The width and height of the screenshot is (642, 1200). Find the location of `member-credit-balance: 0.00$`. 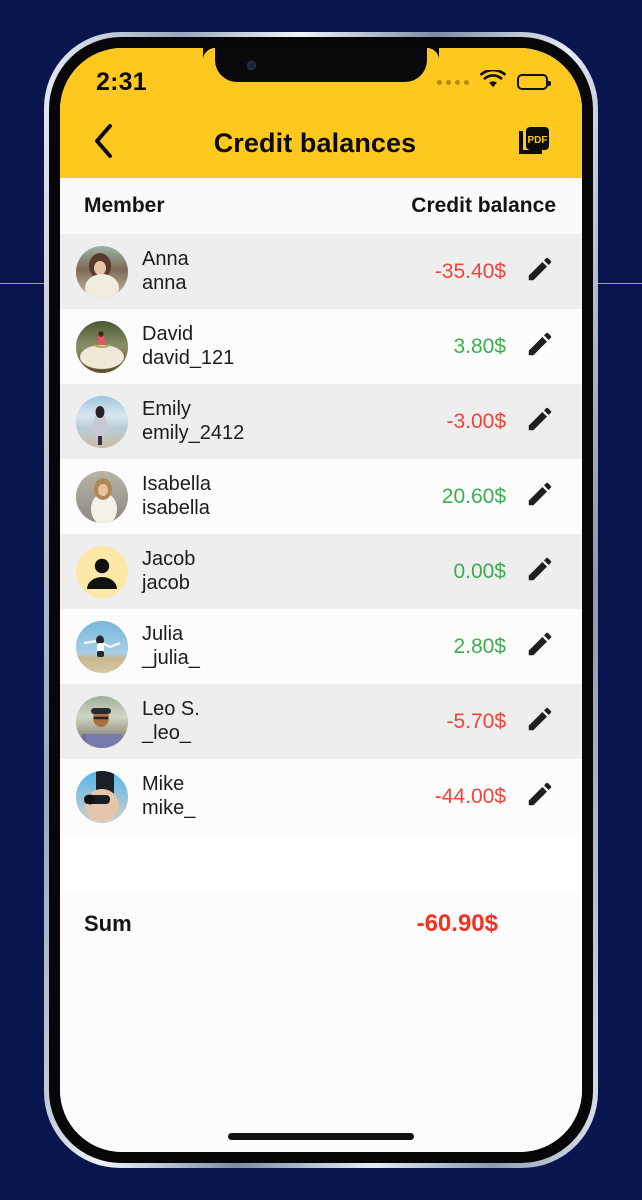

member-credit-balance: 0.00$ is located at coordinates (479, 571).